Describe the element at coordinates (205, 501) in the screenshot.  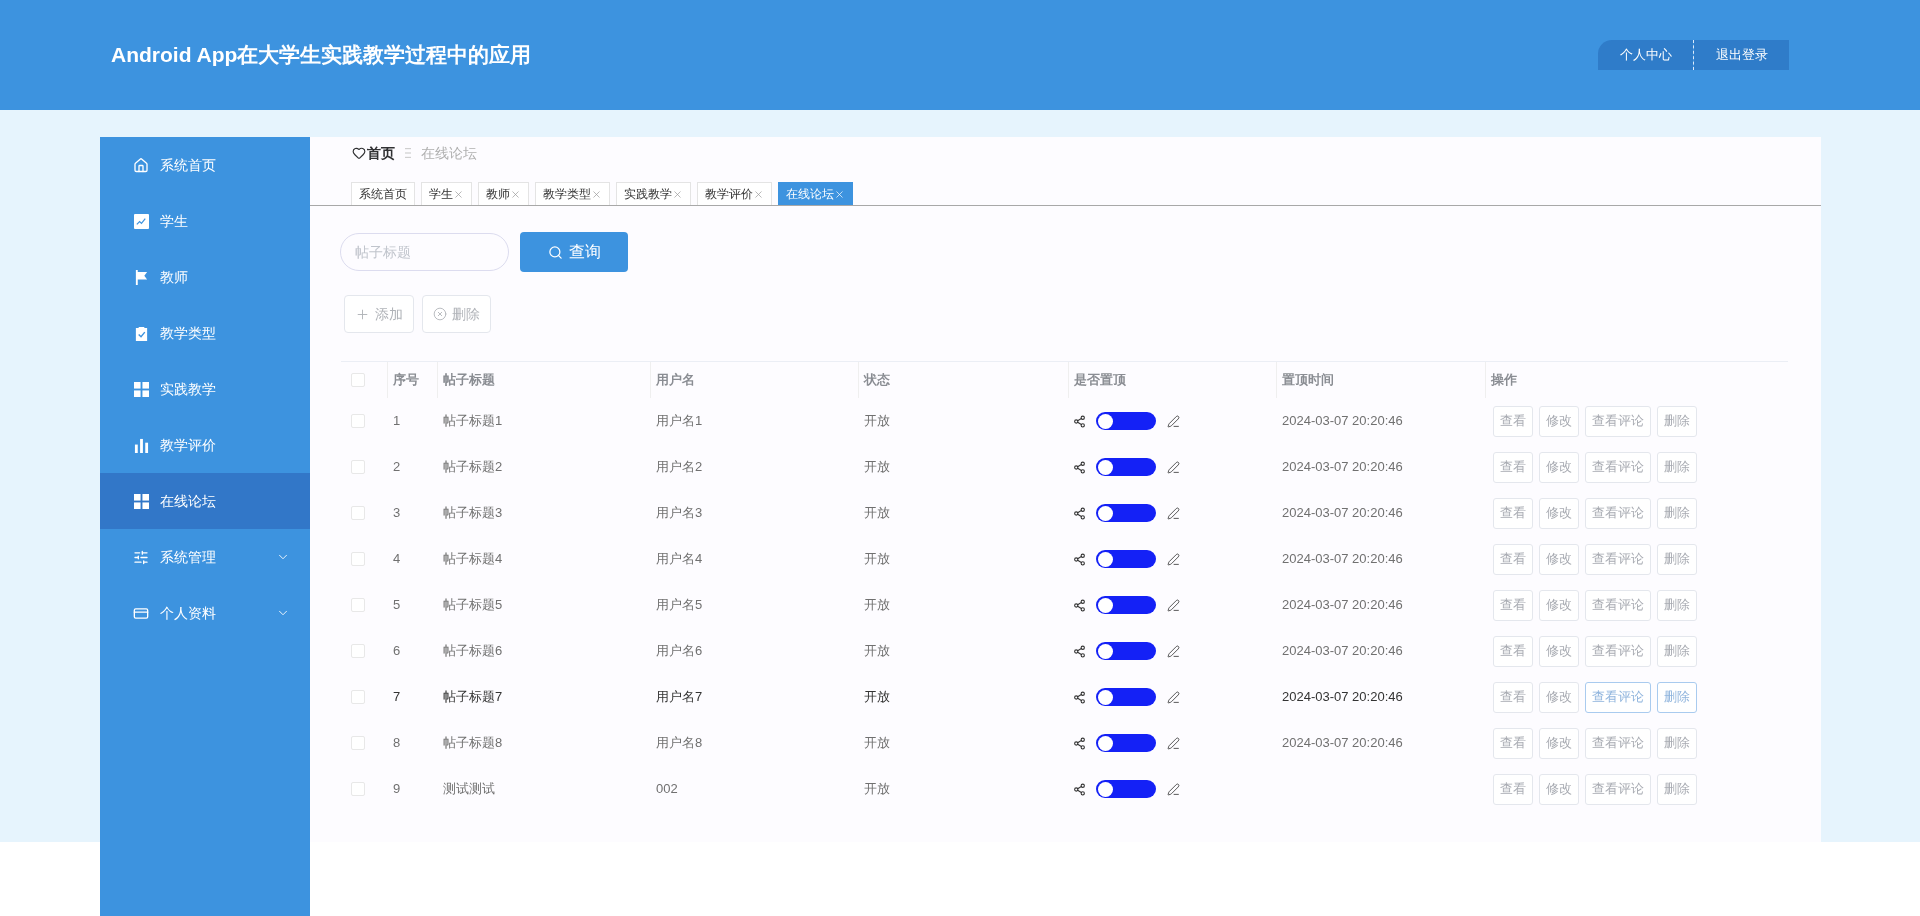
I see `sidebar-item: 在线论坛` at that location.